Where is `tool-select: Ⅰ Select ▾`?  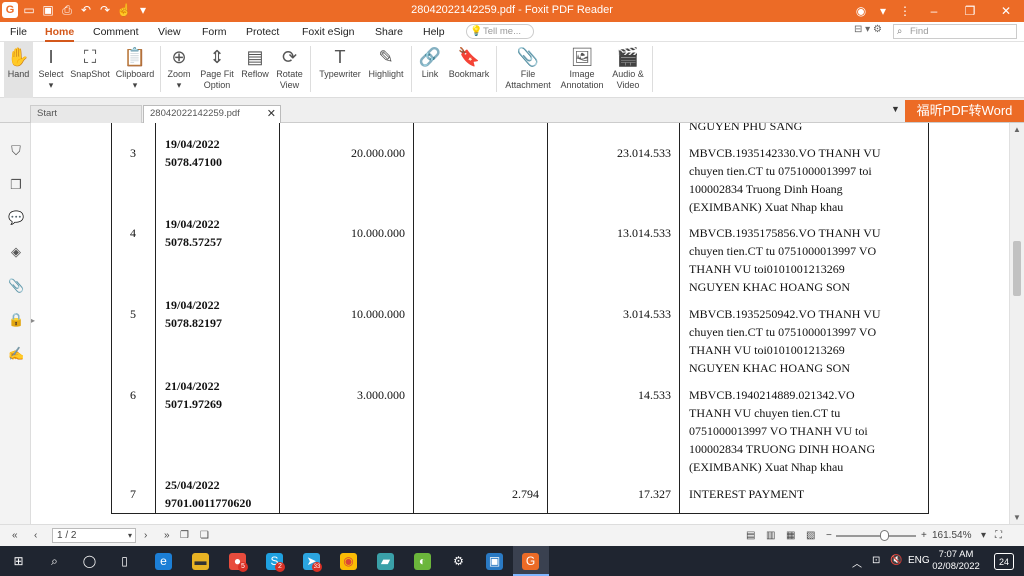
tool-select: Ⅰ Select ▾ is located at coordinates (51, 70).